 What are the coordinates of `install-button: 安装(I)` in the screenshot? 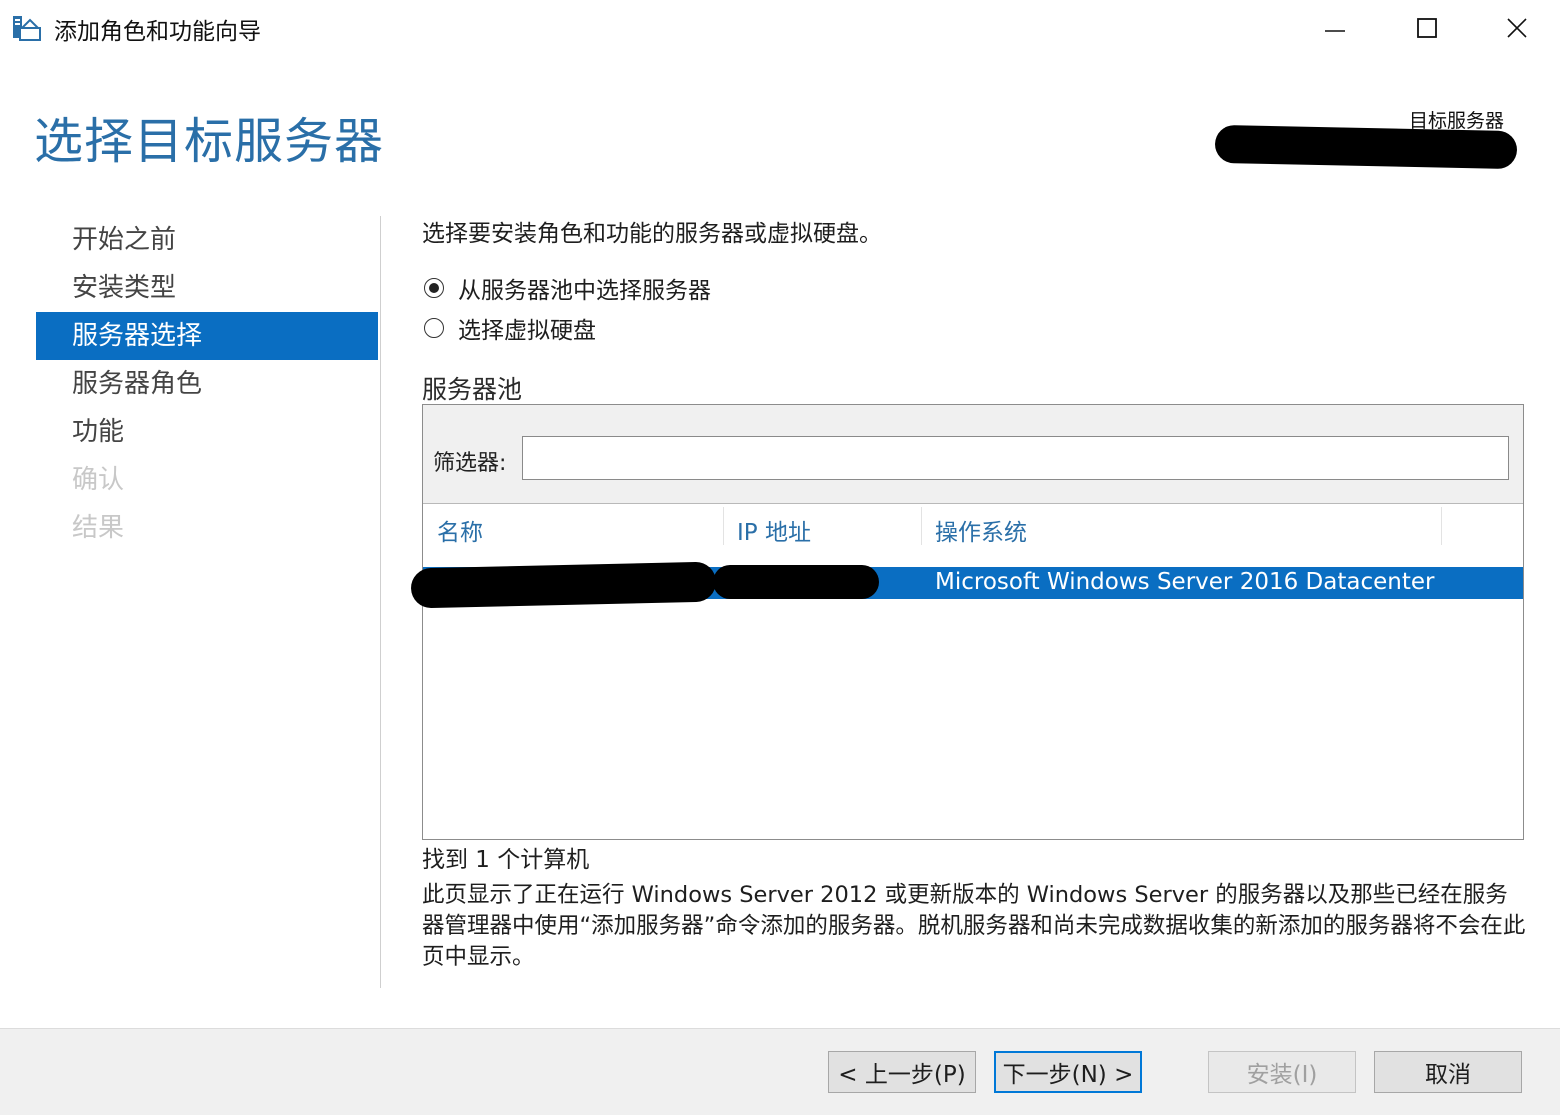 It's located at (1282, 1072).